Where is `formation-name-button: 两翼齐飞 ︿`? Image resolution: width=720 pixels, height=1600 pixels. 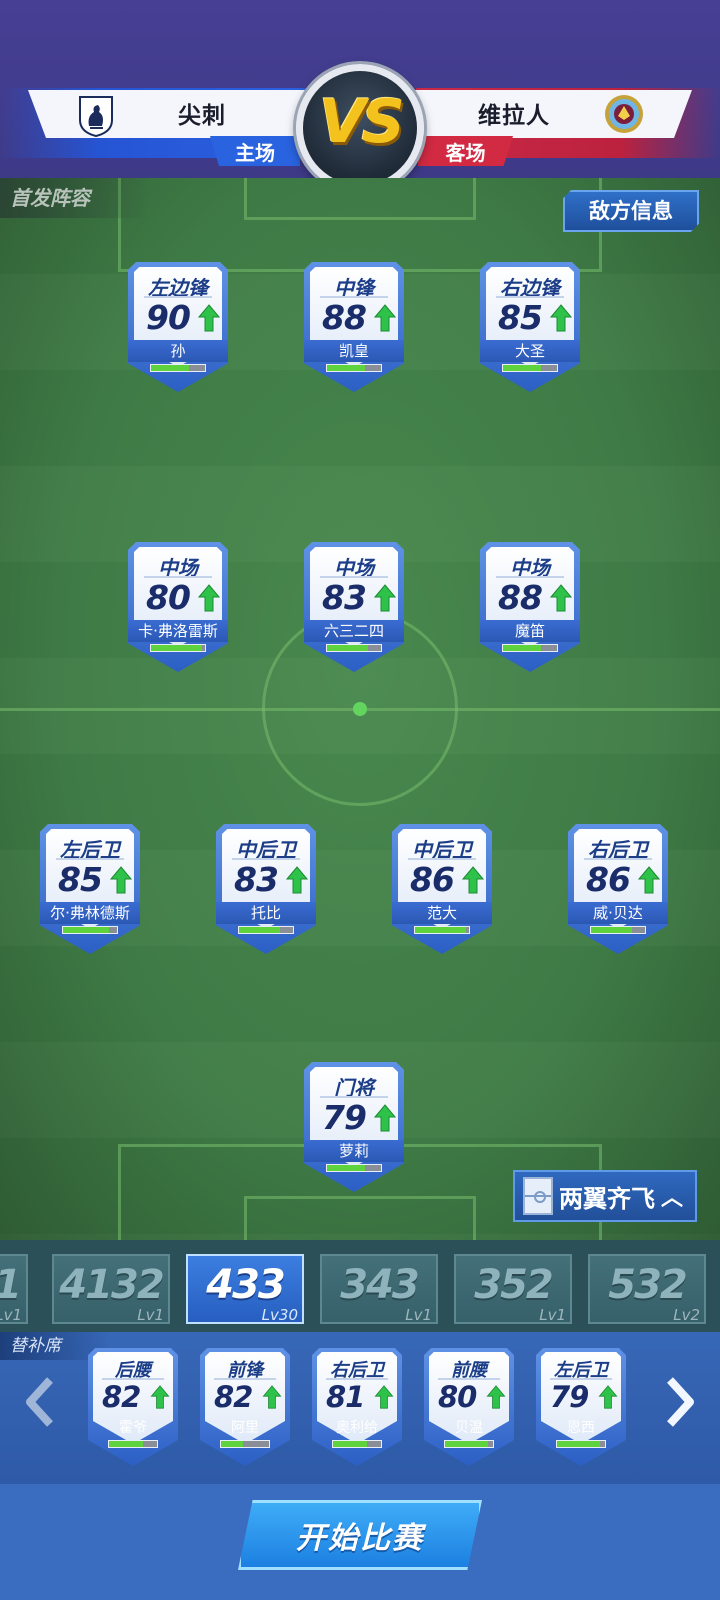 formation-name-button: 两翼齐飞 ︿ is located at coordinates (605, 1196).